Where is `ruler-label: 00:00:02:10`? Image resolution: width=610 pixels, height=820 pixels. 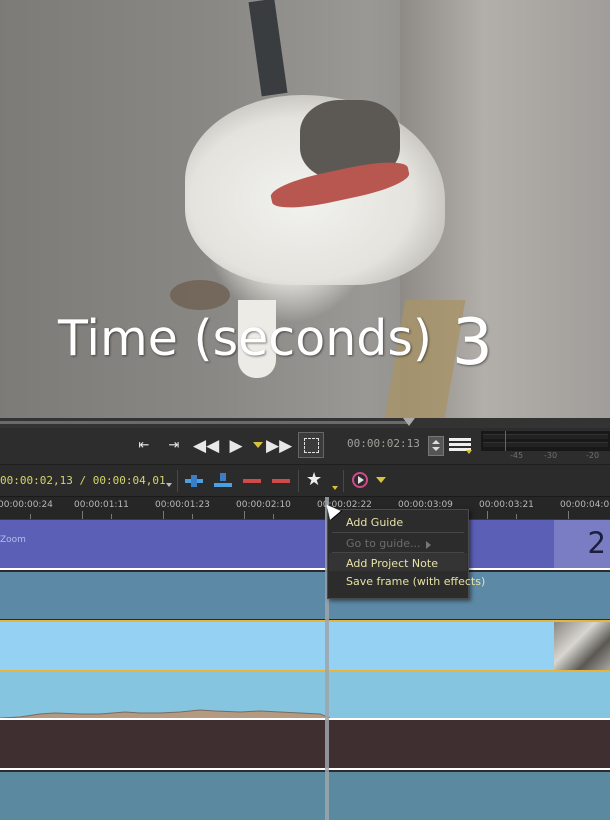
ruler-label: 00:00:02:10 is located at coordinates (263, 505).